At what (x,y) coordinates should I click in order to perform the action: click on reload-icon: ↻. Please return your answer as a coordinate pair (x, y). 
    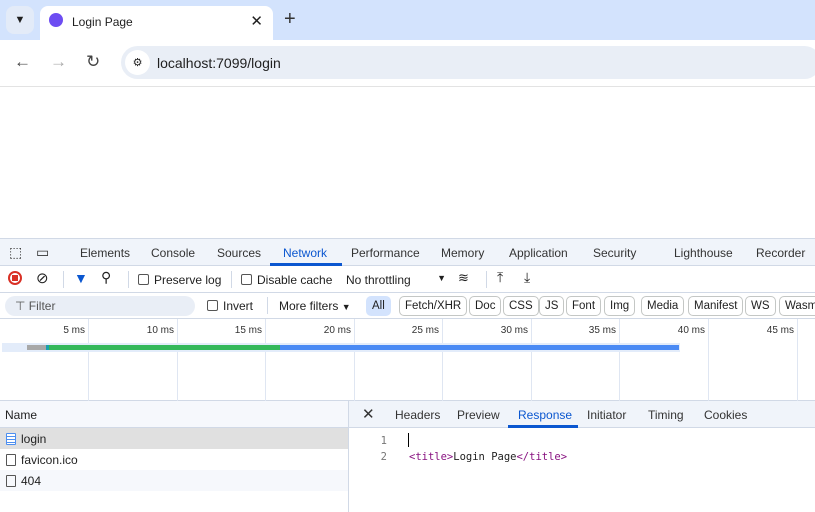
    Looking at the image, I should click on (93, 62).